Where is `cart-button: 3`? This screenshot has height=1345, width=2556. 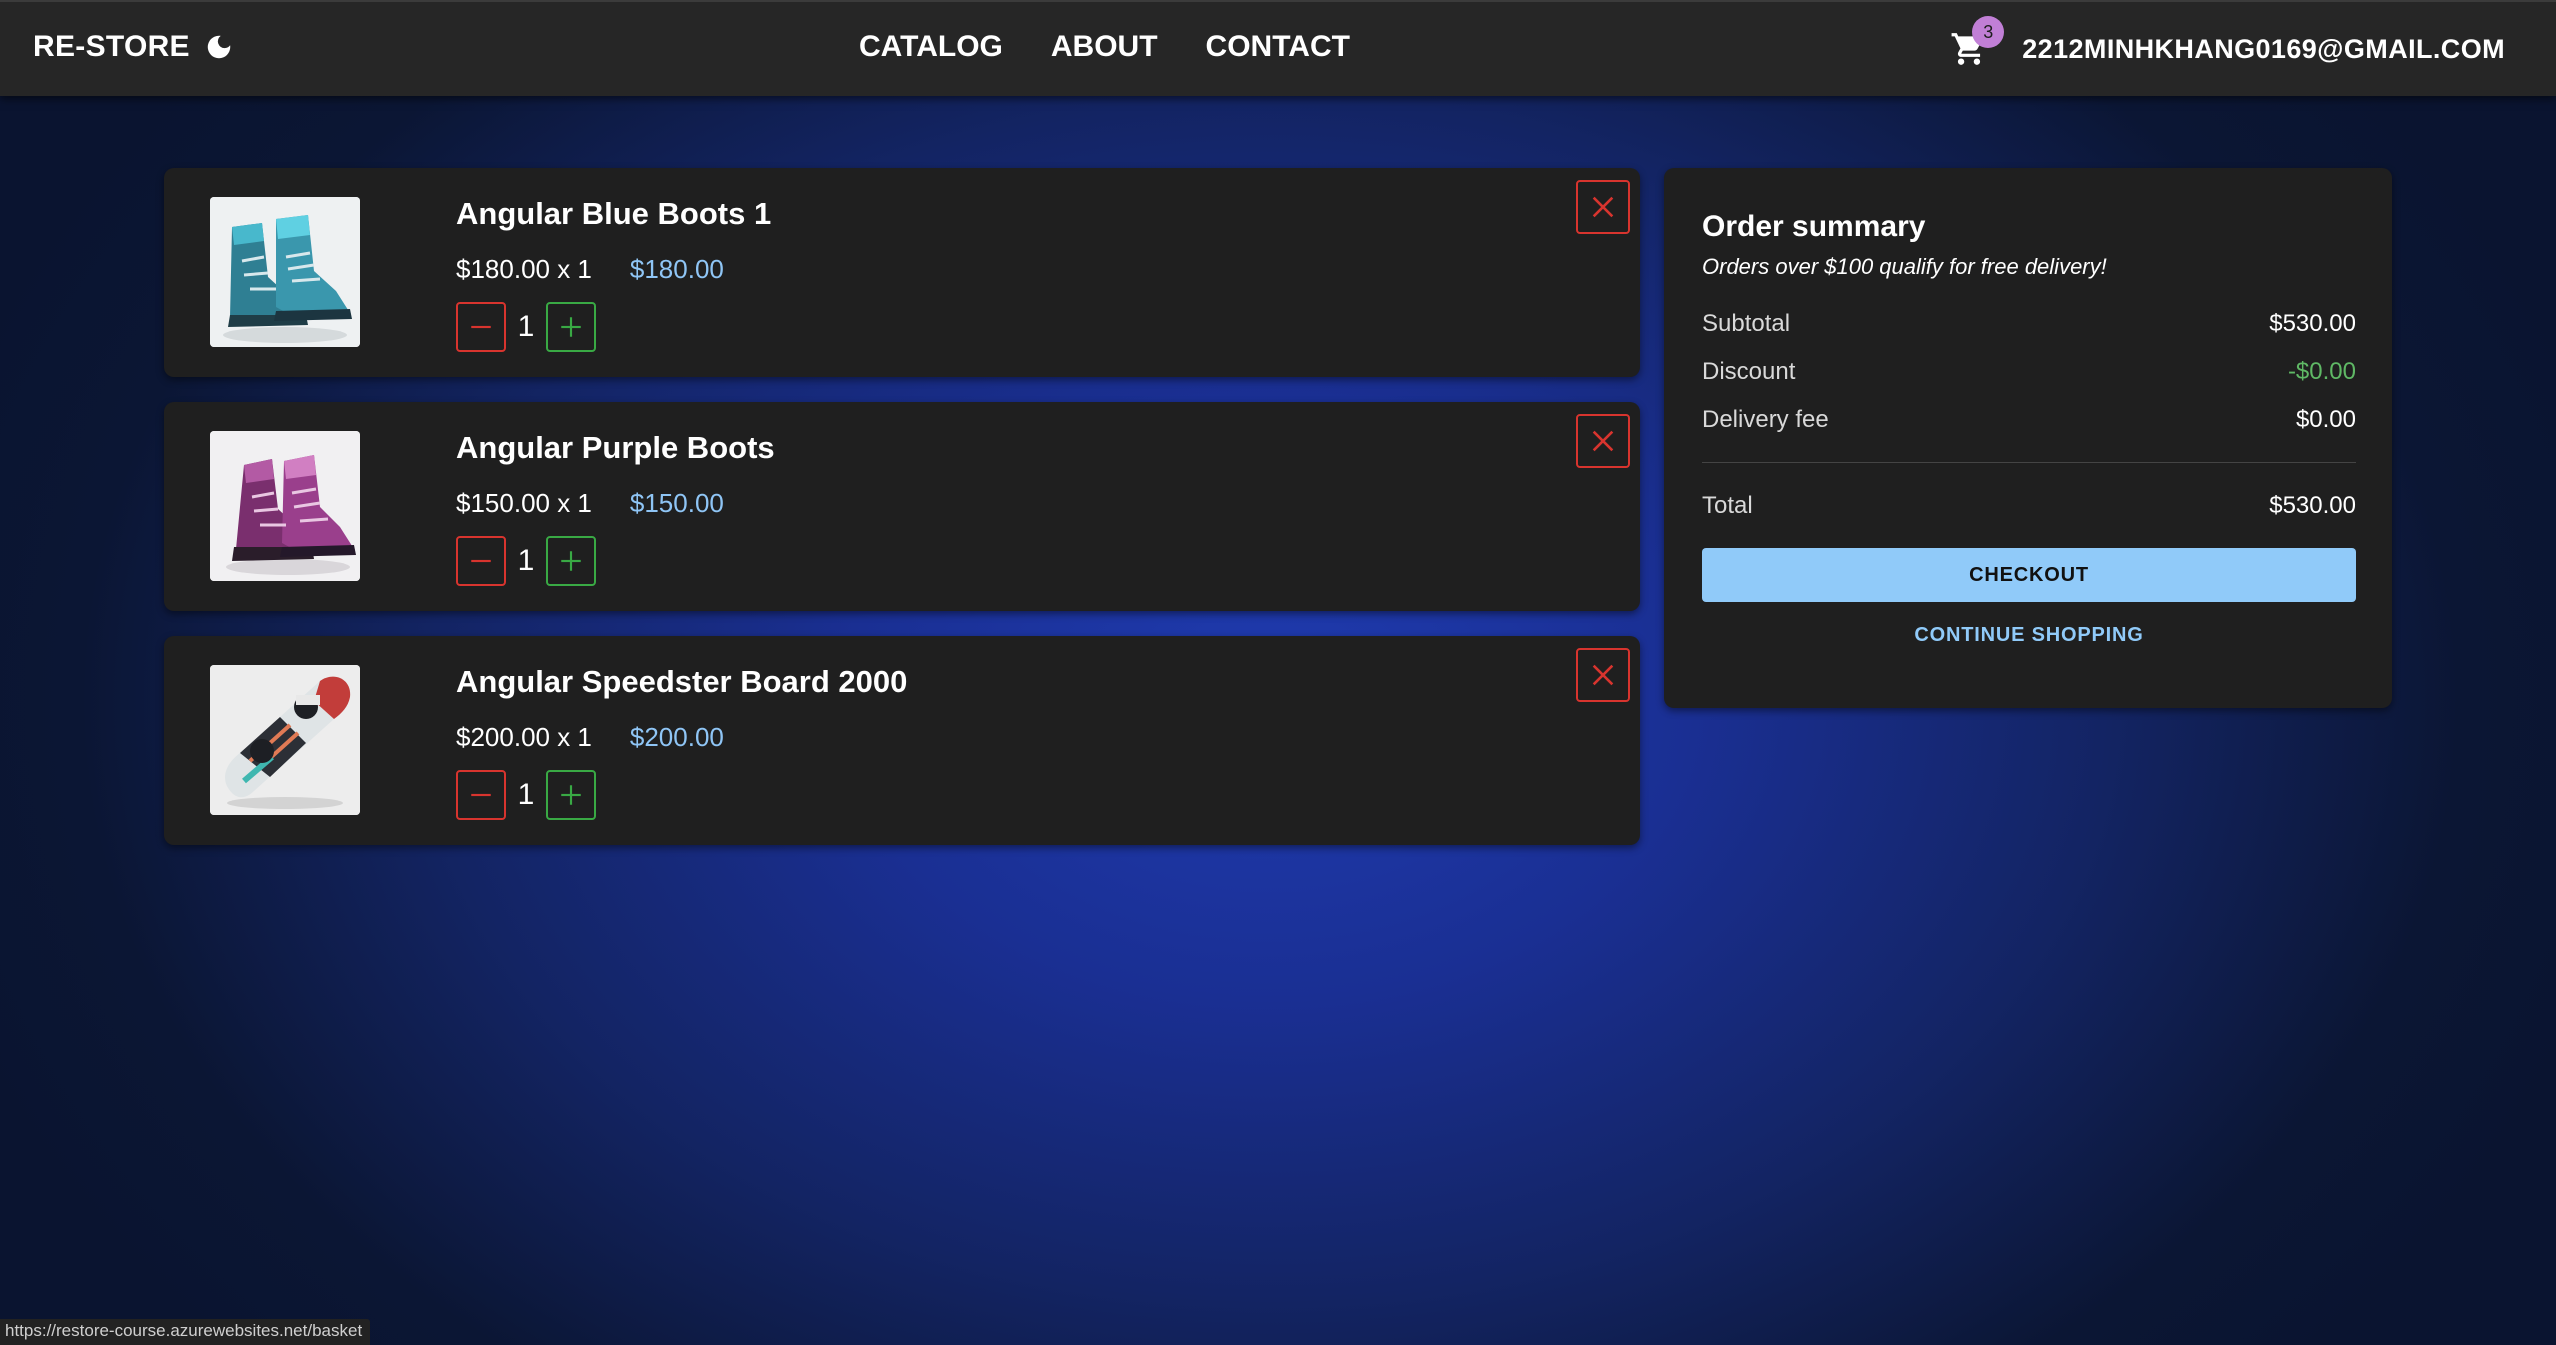
cart-button: 3 is located at coordinates (1977, 42).